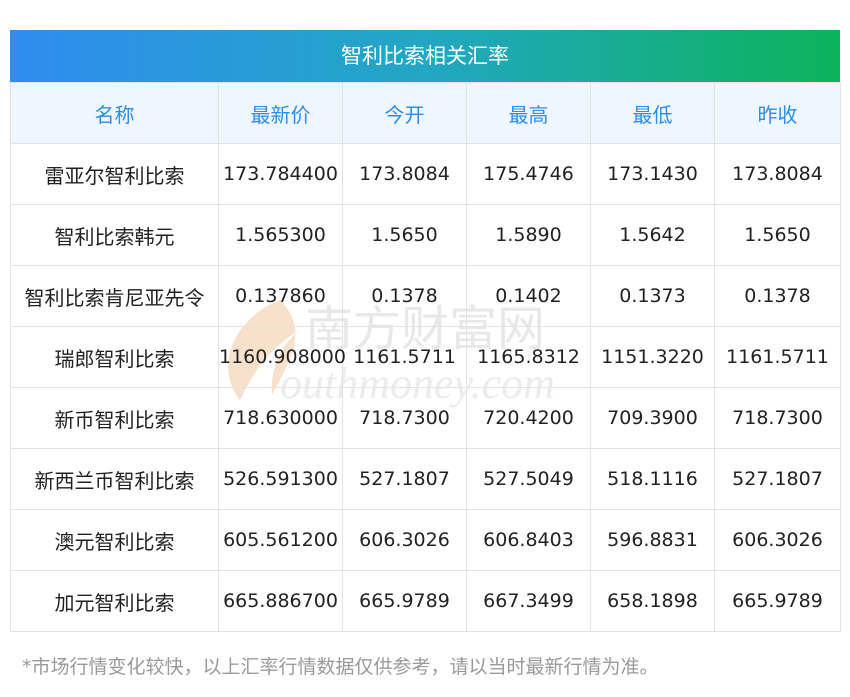 This screenshot has height=697, width=850. Describe the element at coordinates (280, 479) in the screenshot. I see `cell-latest: 526.591300` at that location.